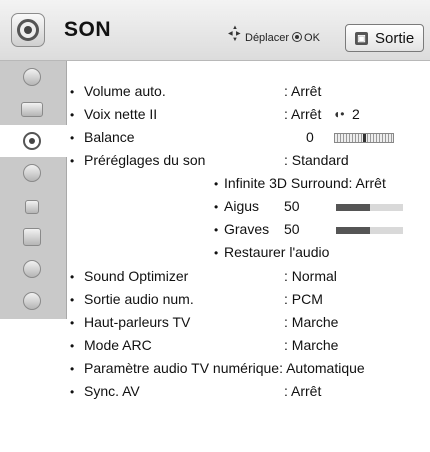 The height and width of the screenshot is (452, 430). What do you see at coordinates (321, 208) in the screenshot?
I see `submenu-item-aigus: • Aigus 50` at bounding box center [321, 208].